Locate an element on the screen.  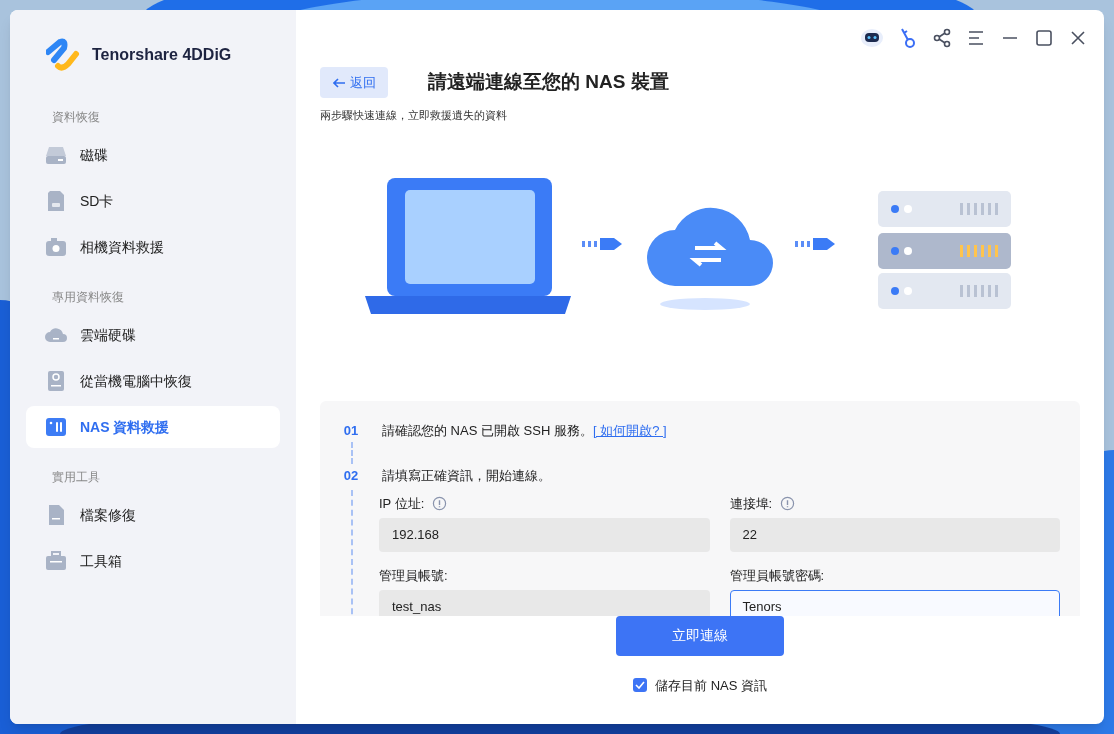
share-icon is located at coordinates (942, 38).